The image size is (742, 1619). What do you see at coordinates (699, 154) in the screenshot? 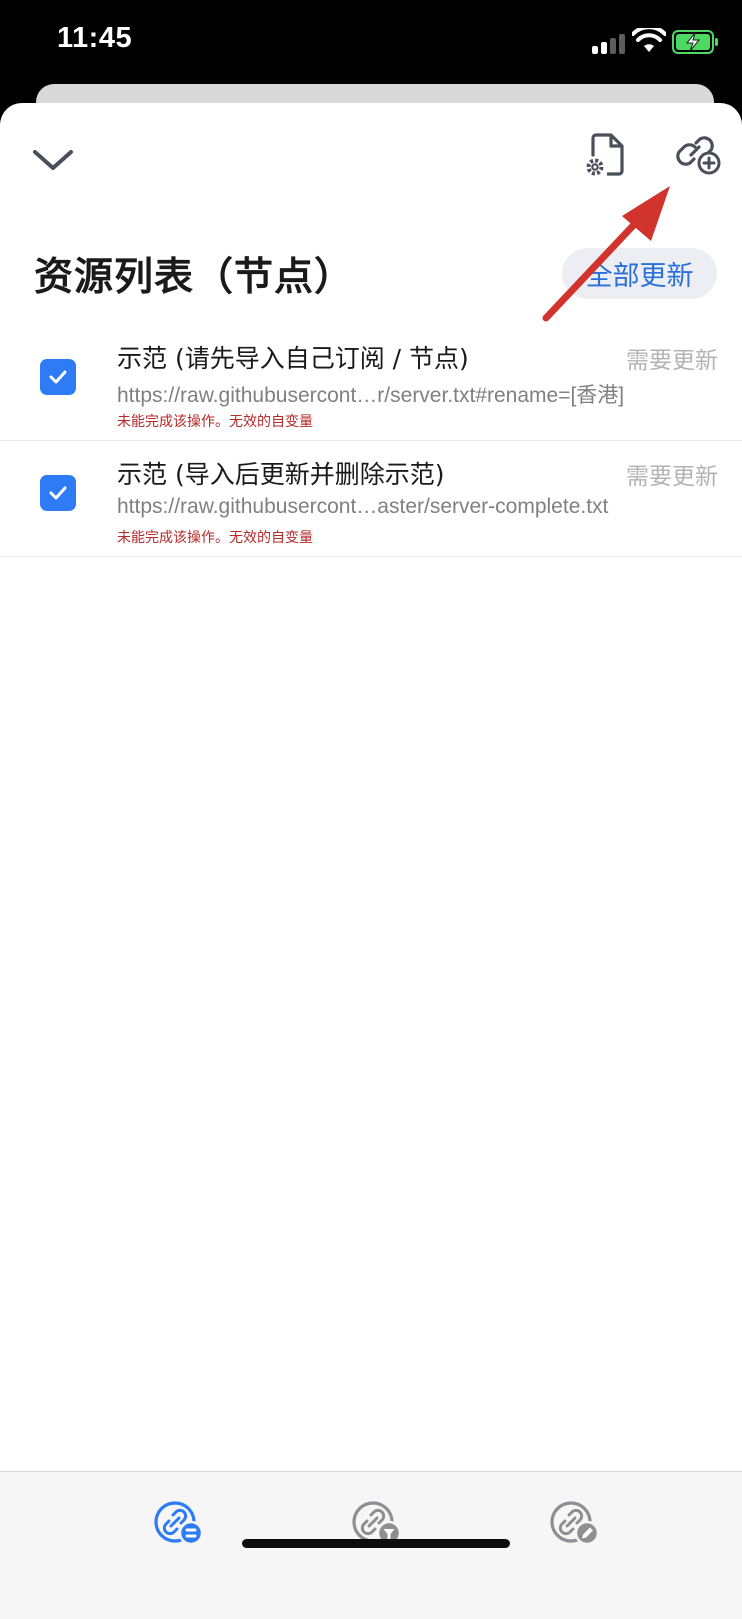
I see `link-add-icon` at bounding box center [699, 154].